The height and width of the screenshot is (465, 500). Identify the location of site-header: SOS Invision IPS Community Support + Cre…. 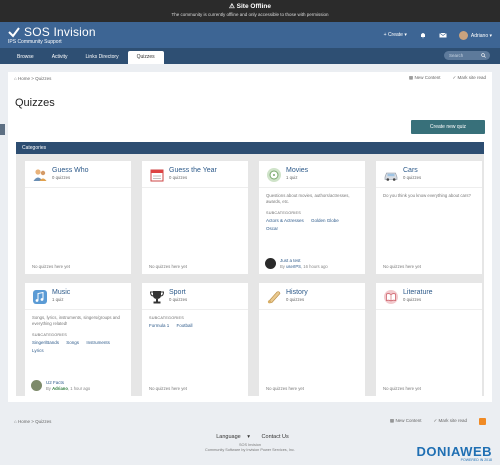
(250, 35).